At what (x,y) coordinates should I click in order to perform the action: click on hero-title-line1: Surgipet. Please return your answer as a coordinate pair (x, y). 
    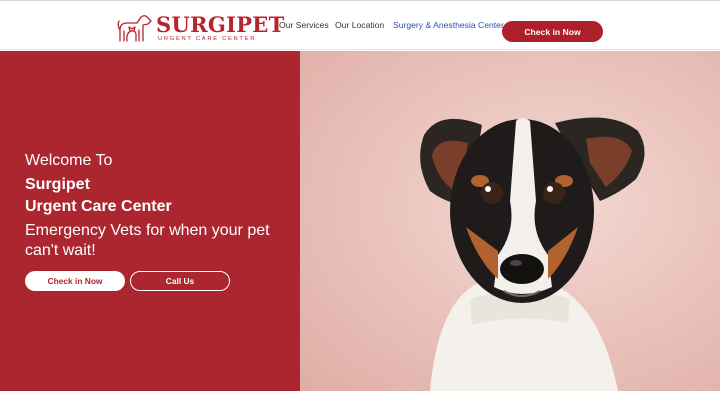
    Looking at the image, I should click on (57, 184).